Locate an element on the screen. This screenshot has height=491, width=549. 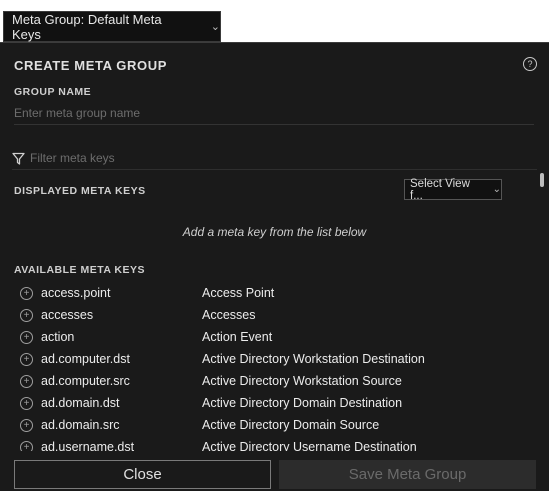
meta-key-description: Active Directory Workstation Destination is located at coordinates (313, 359).